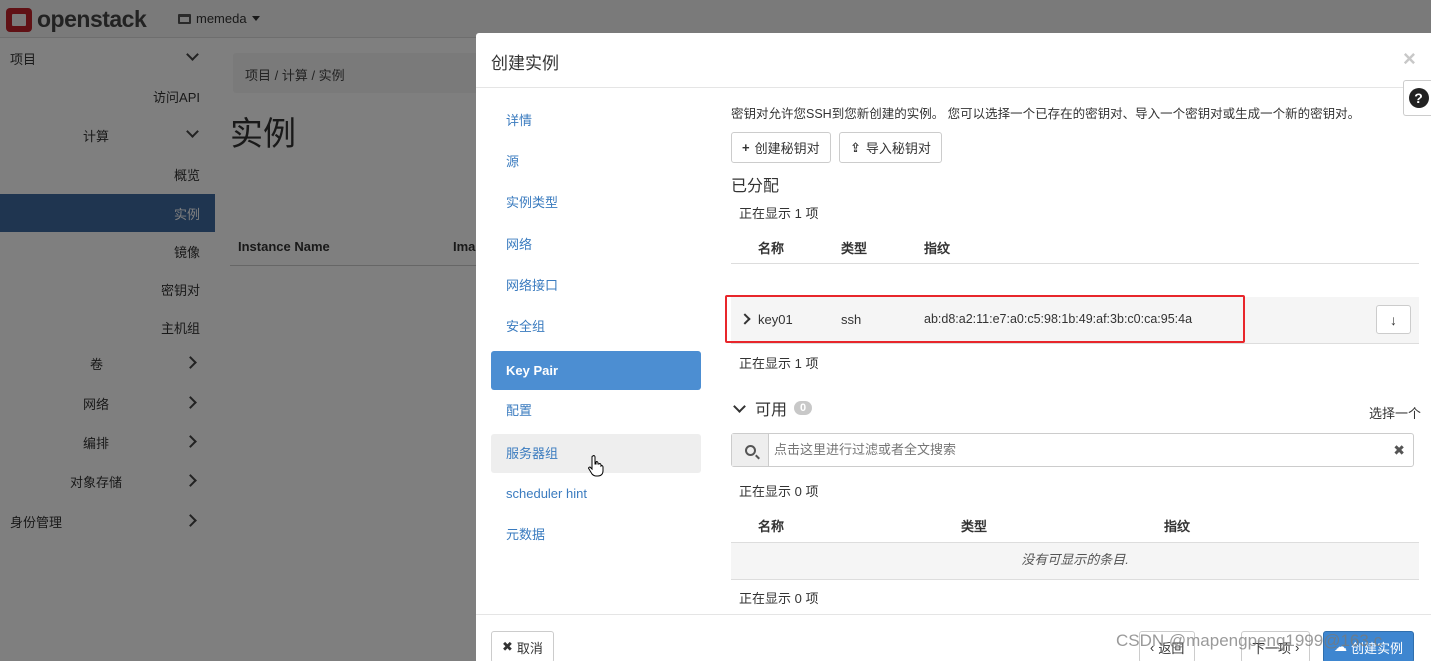 The height and width of the screenshot is (661, 1431). I want to click on wizard-step-scheduler-hints: scheduler hint, so click(596, 493).